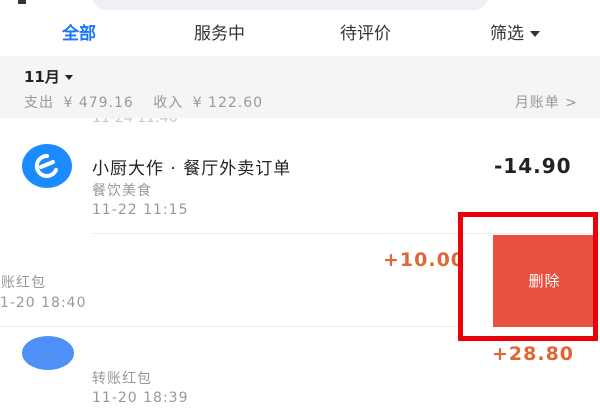 The image size is (600, 420). I want to click on tab-to-review-label: 待评价, so click(365, 34).